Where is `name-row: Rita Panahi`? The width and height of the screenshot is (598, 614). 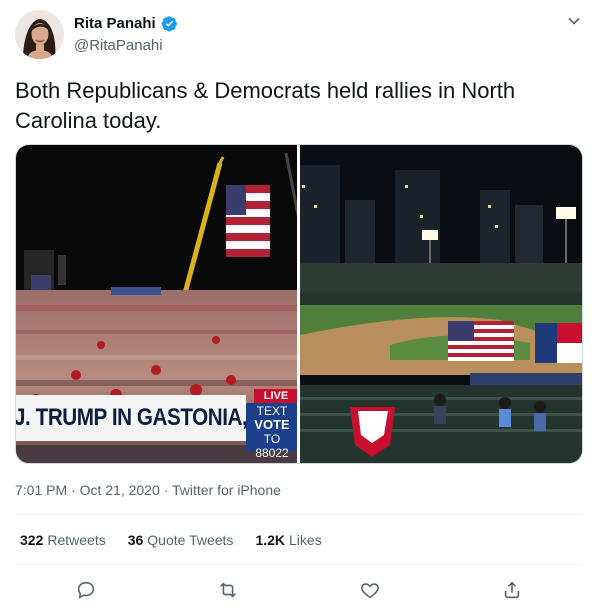
name-row: Rita Panahi is located at coordinates (126, 23).